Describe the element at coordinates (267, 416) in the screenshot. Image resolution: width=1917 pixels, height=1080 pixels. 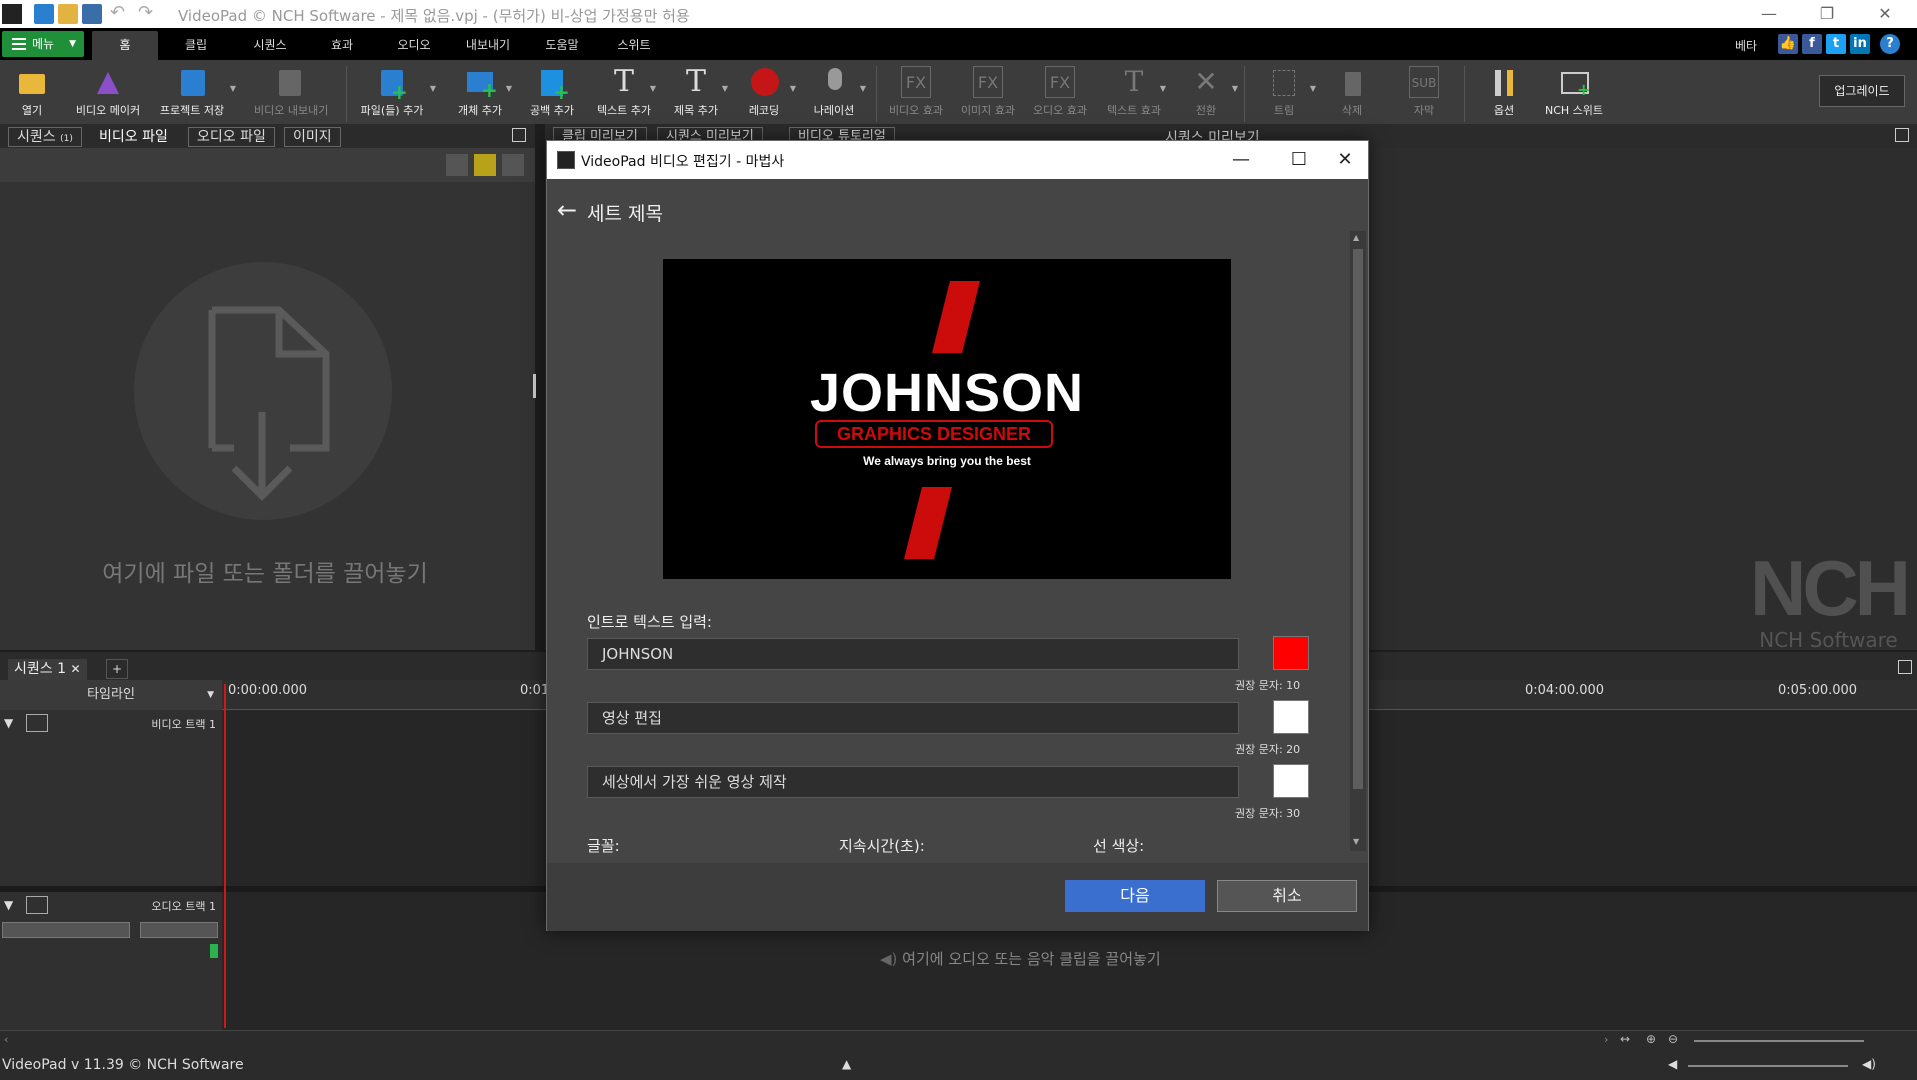
I see `media-bin: 여기에 파일 또는 폴더를 끌어놓기` at that location.